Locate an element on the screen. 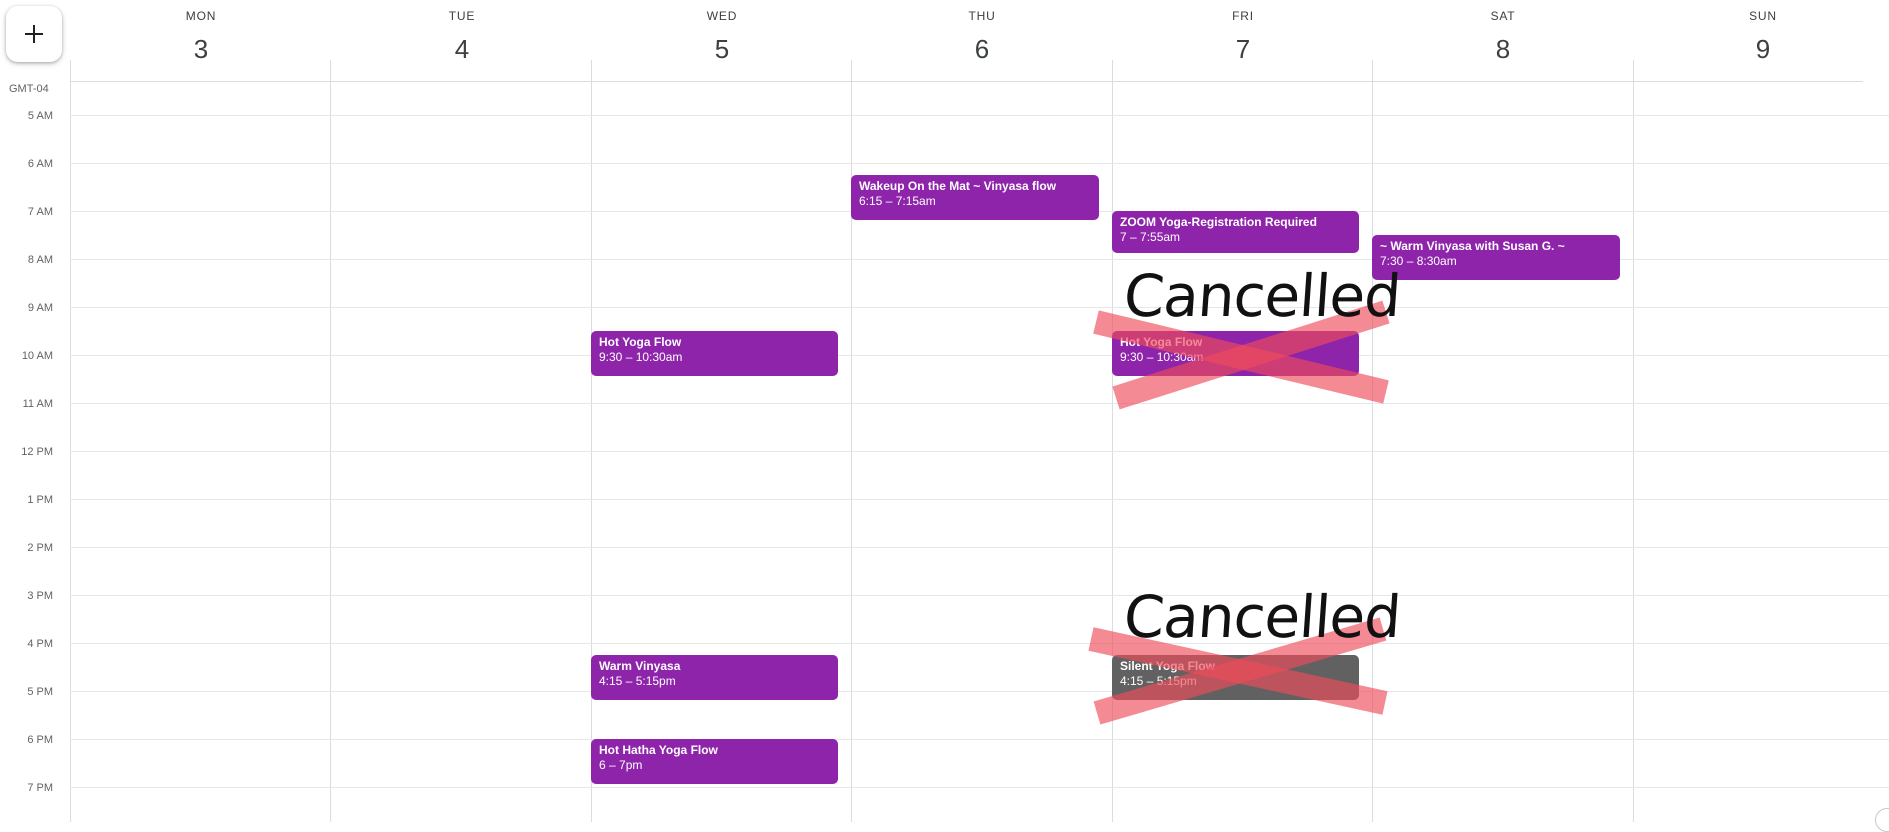 The width and height of the screenshot is (1889, 832). event-title: ZOOM Yoga-Registration Required is located at coordinates (1218, 222).